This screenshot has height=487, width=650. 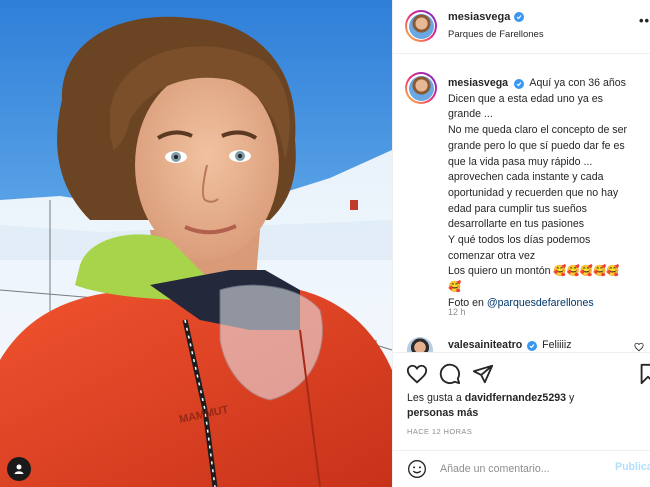 What do you see at coordinates (19, 469) in the screenshot?
I see `user-tag-icon` at bounding box center [19, 469].